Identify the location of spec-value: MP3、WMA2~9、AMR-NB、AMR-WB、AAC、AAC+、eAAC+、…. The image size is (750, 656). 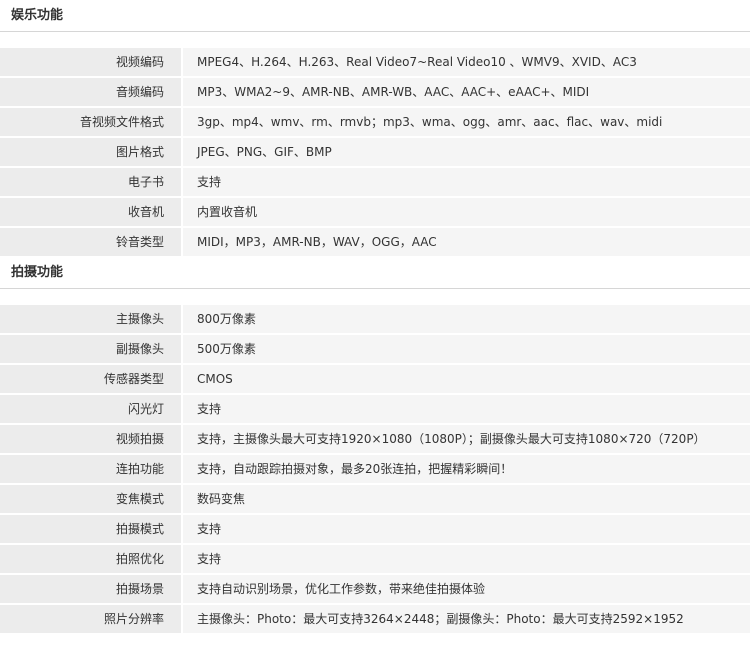
(466, 92).